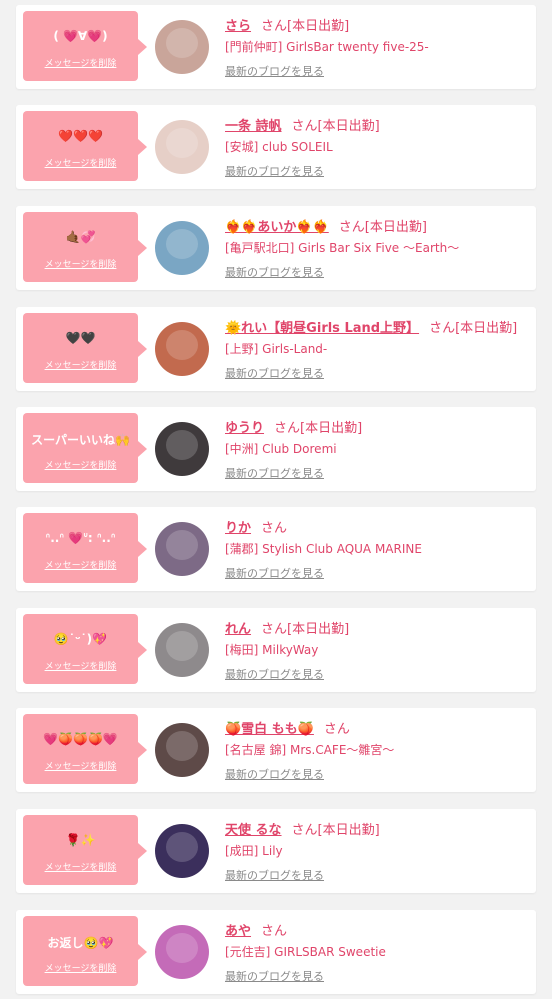 This screenshot has height=999, width=552. I want to click on name-line: 🌞れい【朝昼Girls Land上野】 さん[本日出勤], so click(371, 326).